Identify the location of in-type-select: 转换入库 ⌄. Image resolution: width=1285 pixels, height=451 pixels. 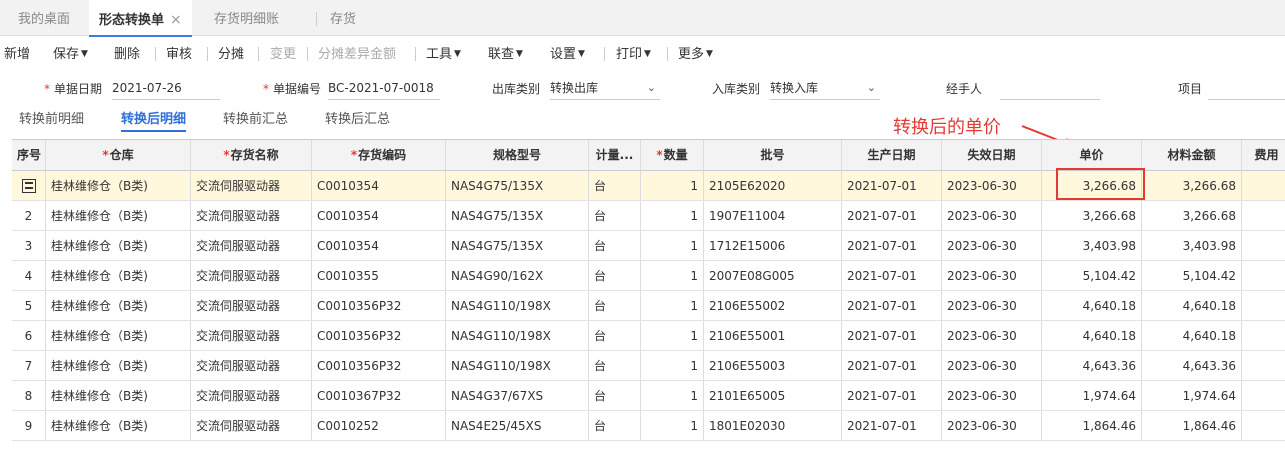
(825, 89).